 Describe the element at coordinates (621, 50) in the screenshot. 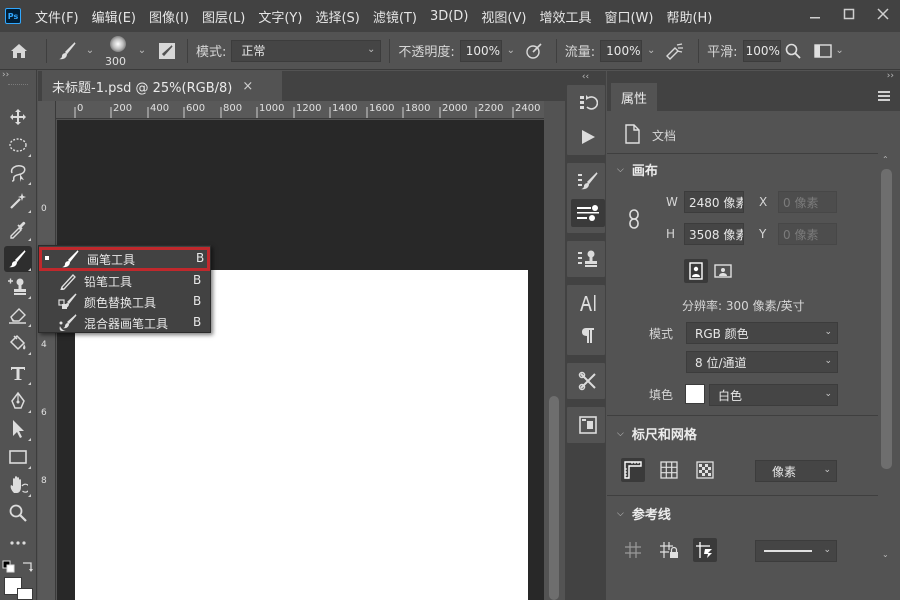

I see `flow-input: 100%` at that location.